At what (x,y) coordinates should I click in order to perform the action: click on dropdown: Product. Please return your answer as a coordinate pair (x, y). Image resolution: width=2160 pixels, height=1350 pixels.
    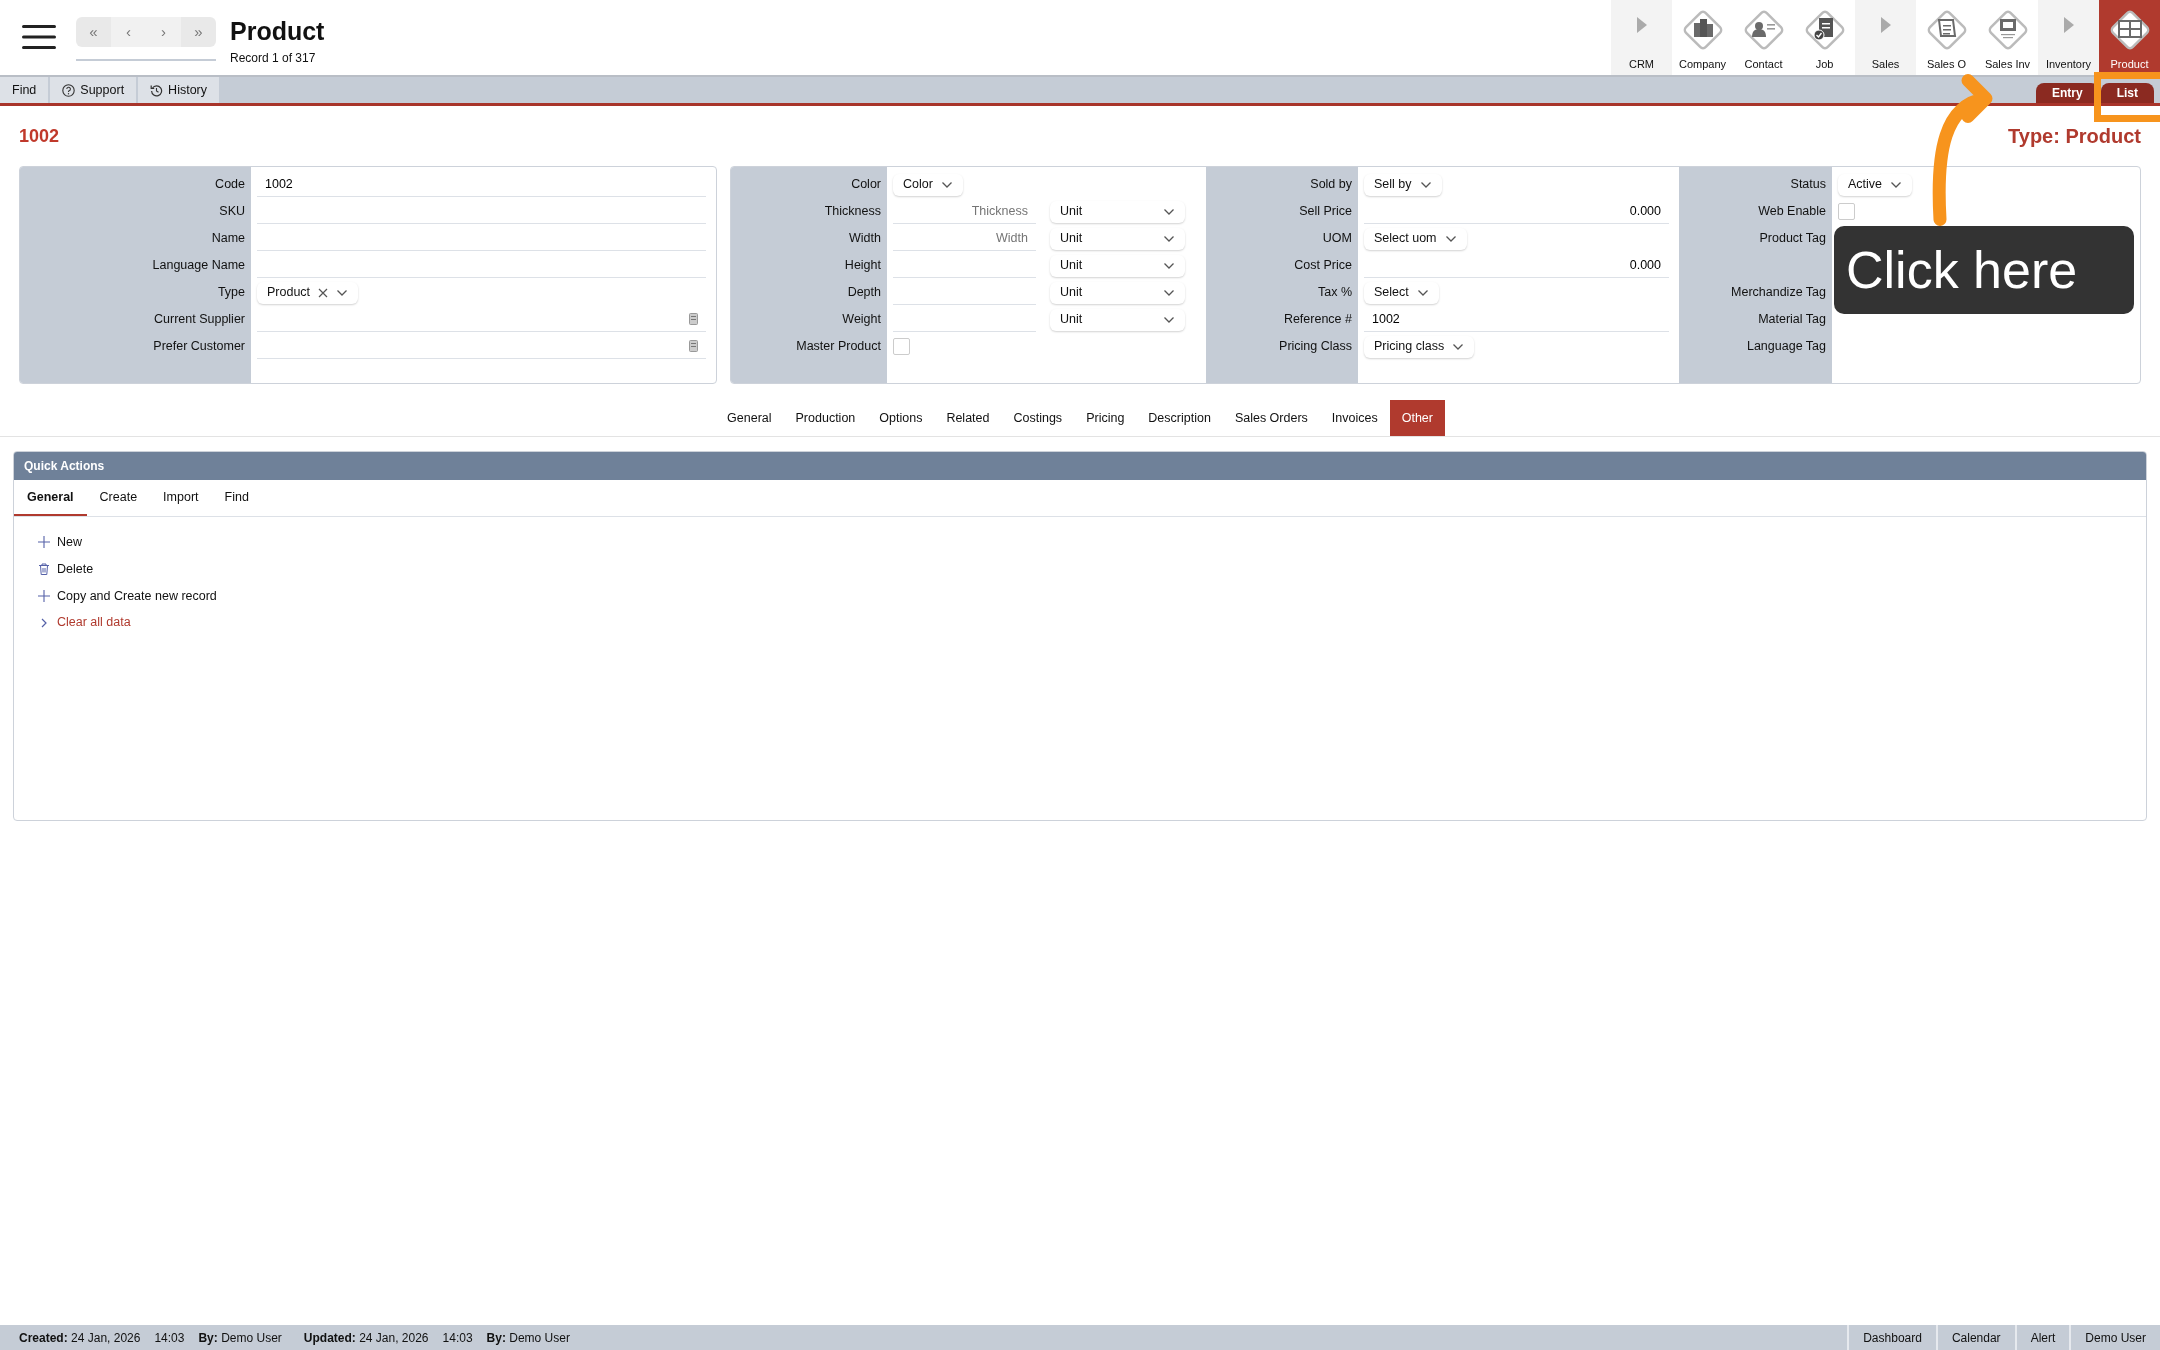
    Looking at the image, I should click on (308, 292).